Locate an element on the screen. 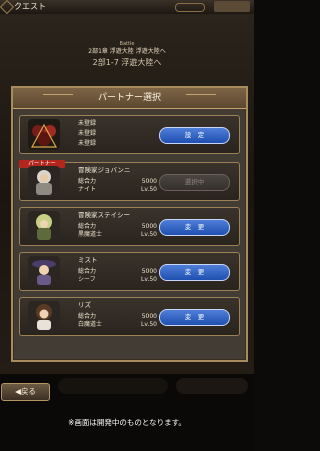 The width and height of the screenshot is (320, 451). partner-card: ミスト 総合力 5000 シーフ Lv.50 変 更 is located at coordinates (129, 271).